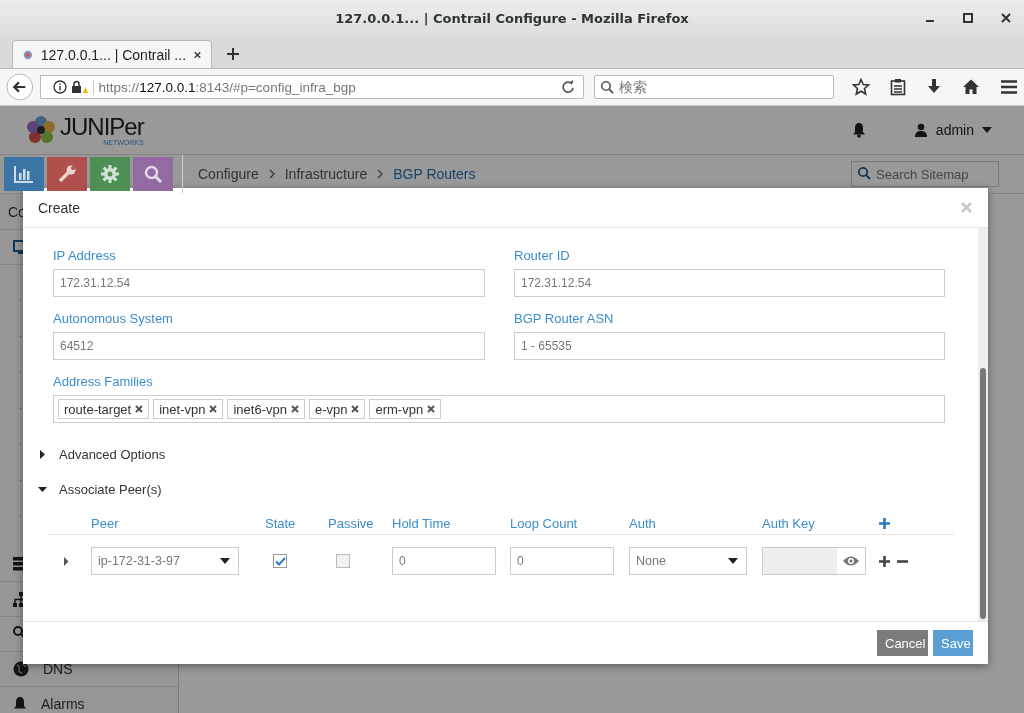 The width and height of the screenshot is (1024, 713). I want to click on text-field: 64512, so click(269, 346).